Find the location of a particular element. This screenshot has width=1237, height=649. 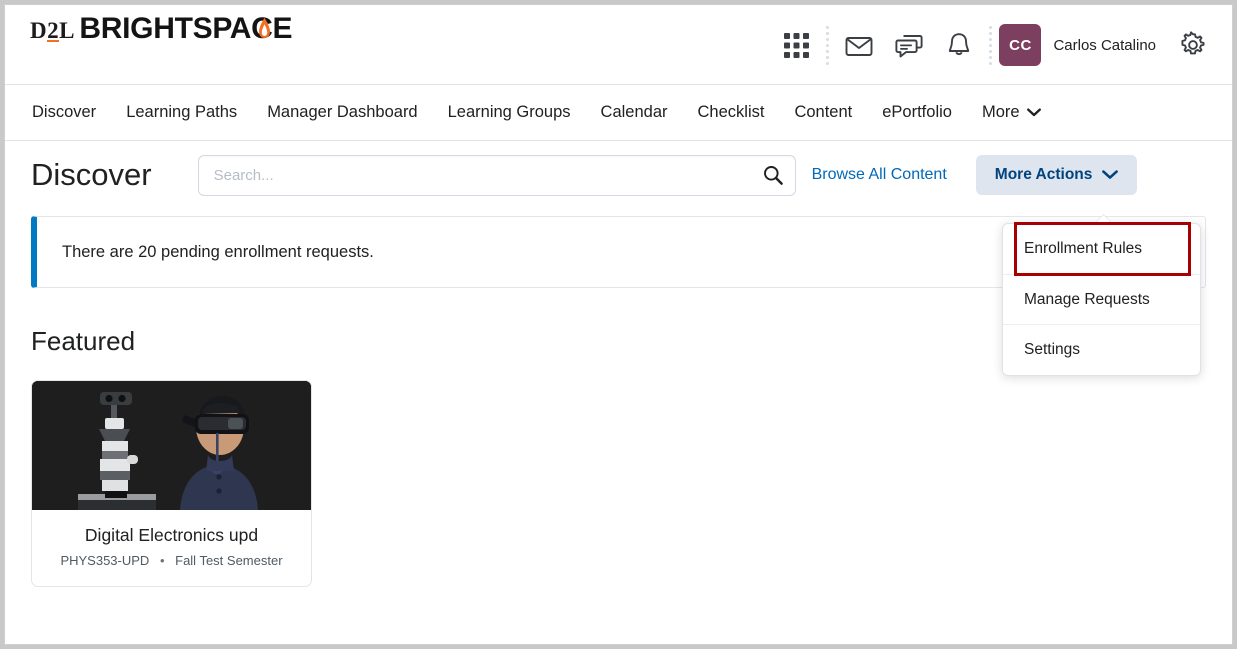

nav-item-learning-groups: Learning Groups is located at coordinates (509, 112).